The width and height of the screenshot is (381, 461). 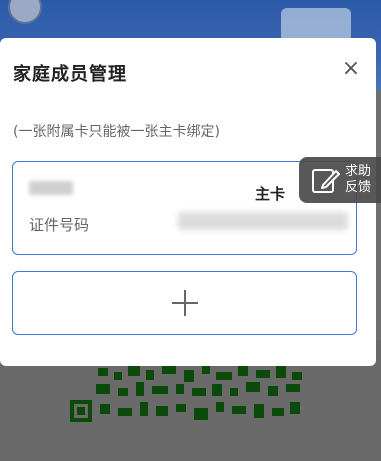 I want to click on help-label-line1: 求助, so click(x=358, y=171).